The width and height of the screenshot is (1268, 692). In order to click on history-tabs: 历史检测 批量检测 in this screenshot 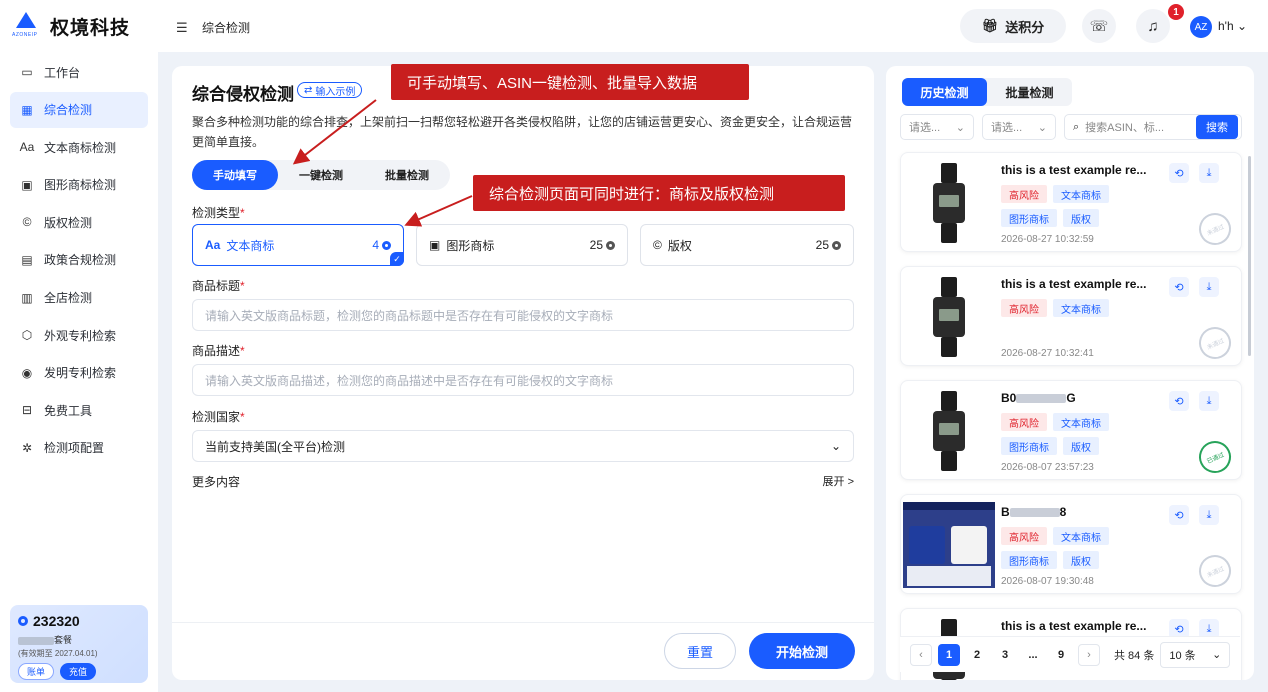, I will do `click(987, 92)`.